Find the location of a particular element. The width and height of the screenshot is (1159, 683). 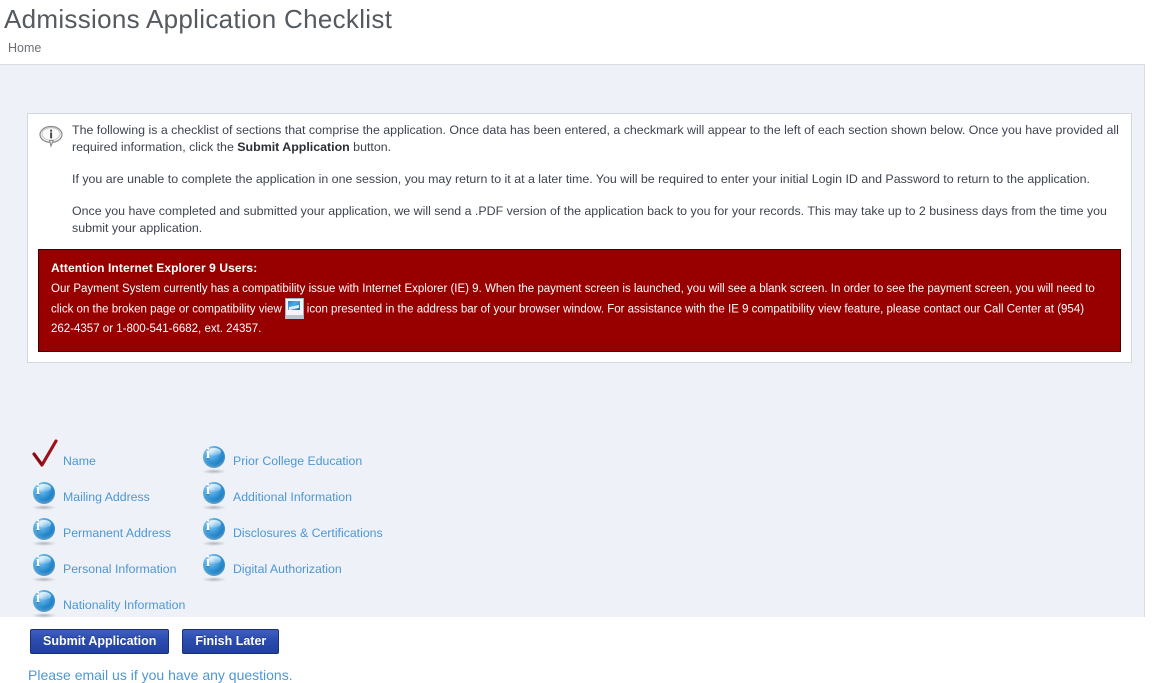

checklist-item-personal-information: i Personal Information is located at coordinates (112, 569).